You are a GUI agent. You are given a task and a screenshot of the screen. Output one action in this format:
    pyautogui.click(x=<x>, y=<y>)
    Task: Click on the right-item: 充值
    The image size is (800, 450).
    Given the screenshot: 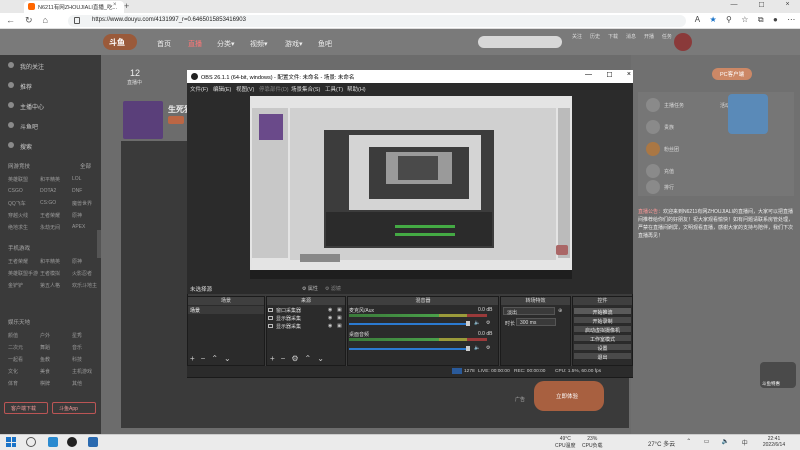 What is the action you would take?
    pyautogui.click(x=669, y=171)
    